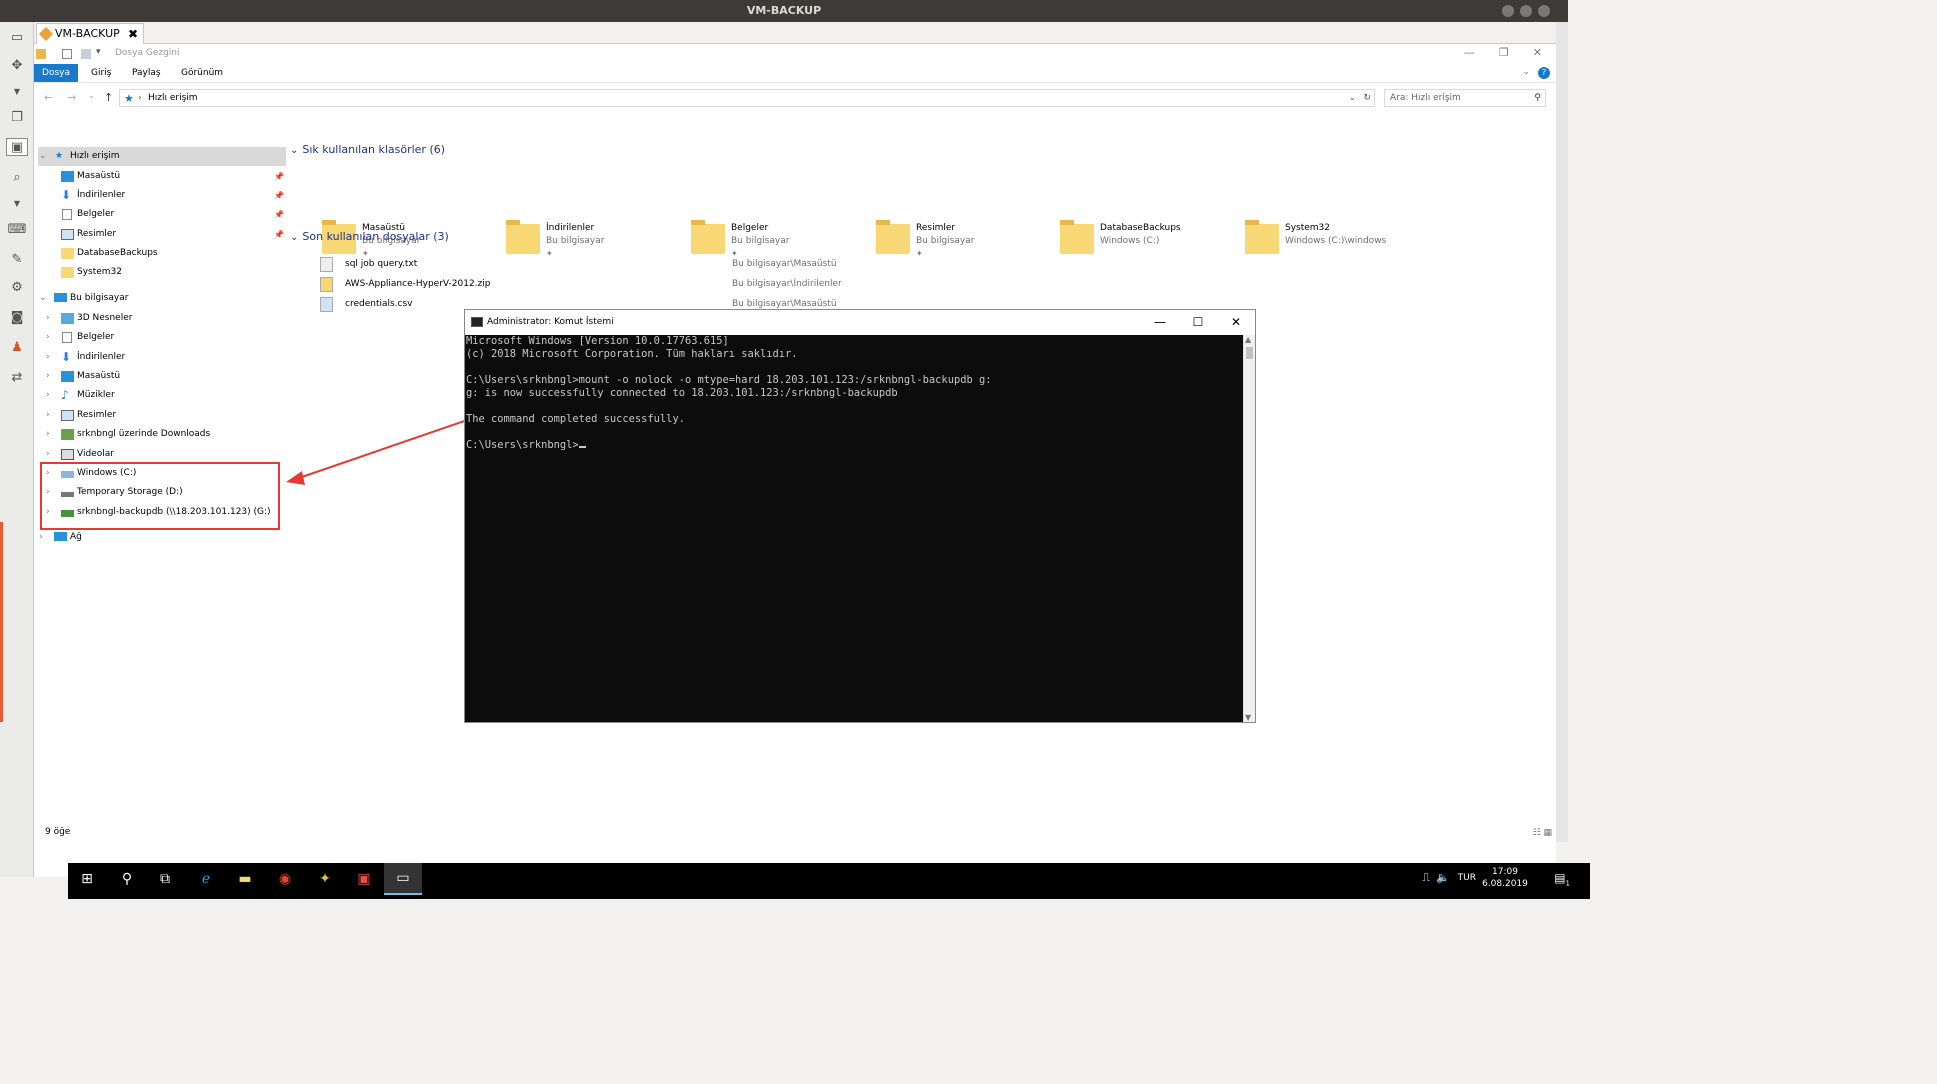 The width and height of the screenshot is (1937, 1084). What do you see at coordinates (1526, 11) in the screenshot?
I see `maximize-button` at bounding box center [1526, 11].